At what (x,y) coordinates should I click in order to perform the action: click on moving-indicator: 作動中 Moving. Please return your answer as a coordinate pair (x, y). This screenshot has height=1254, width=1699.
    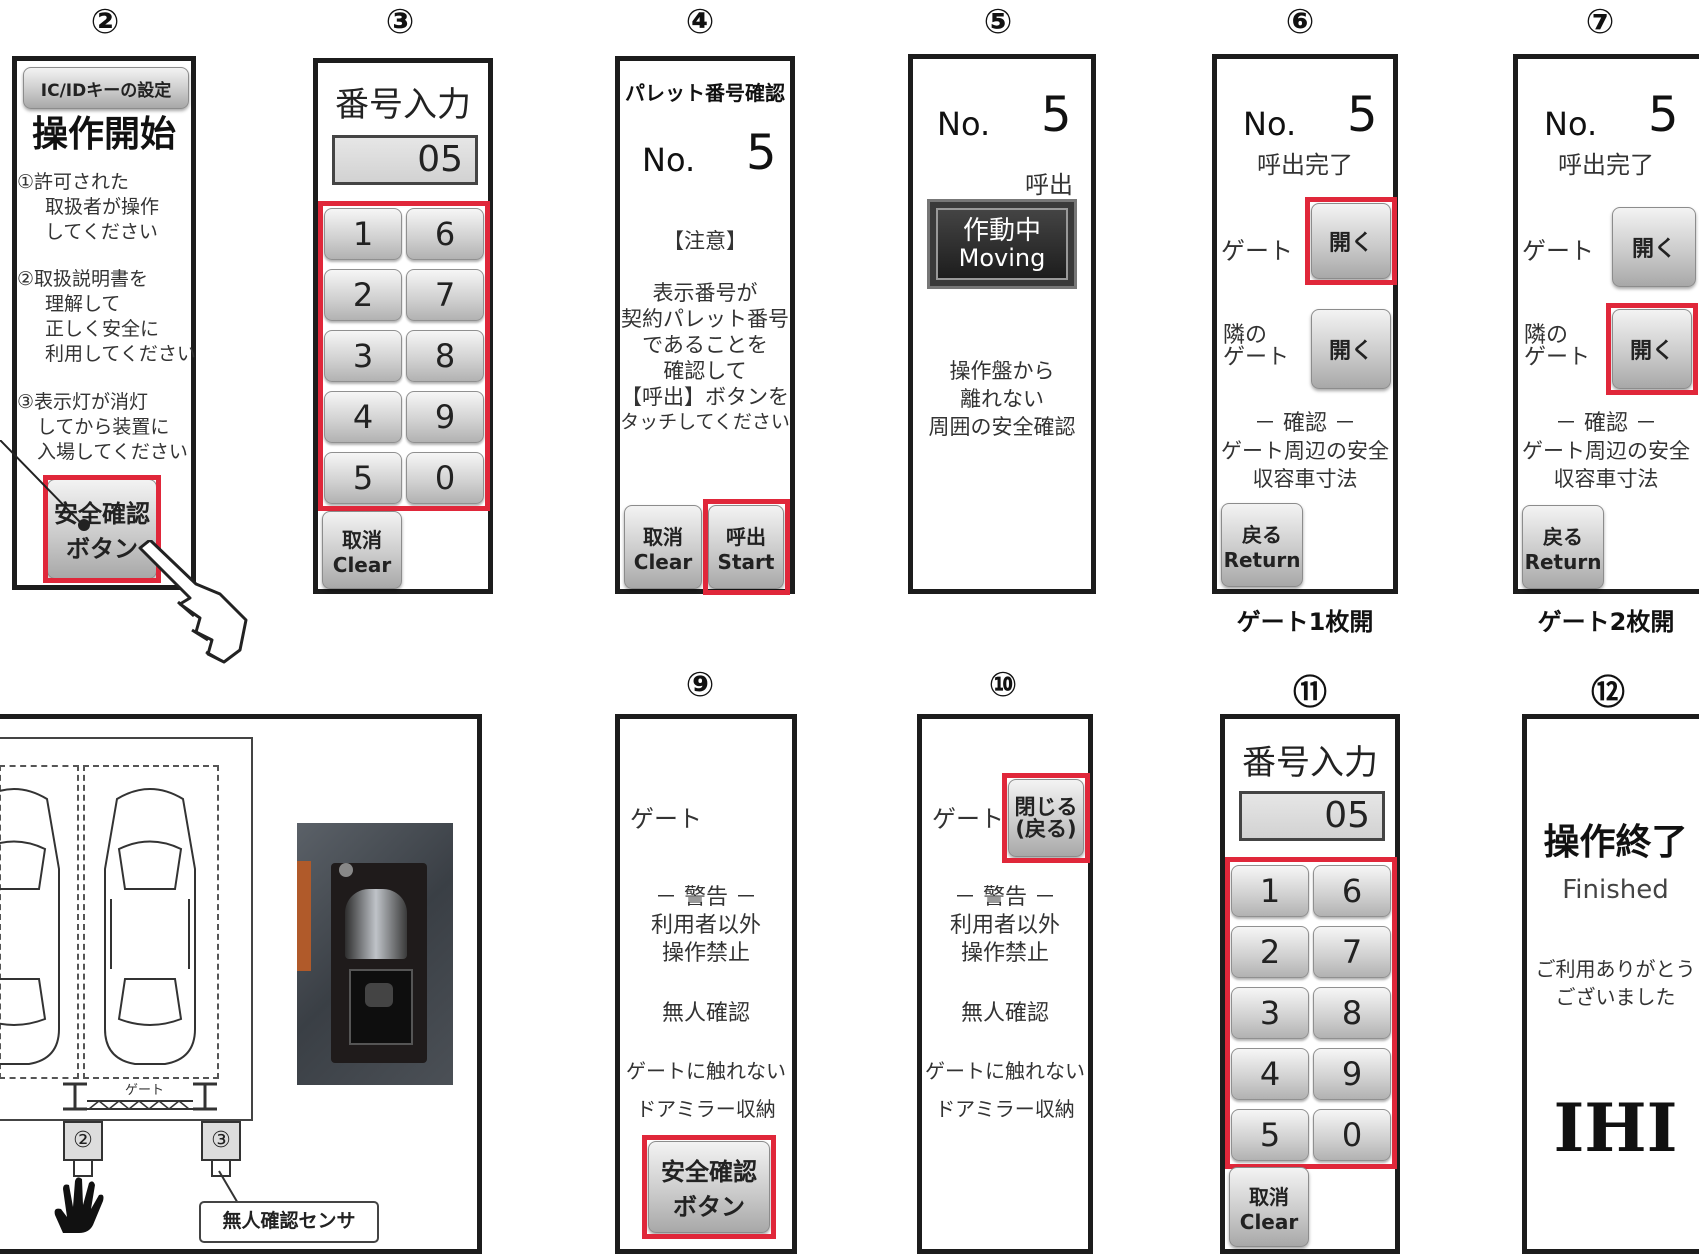
    Looking at the image, I should click on (1002, 244).